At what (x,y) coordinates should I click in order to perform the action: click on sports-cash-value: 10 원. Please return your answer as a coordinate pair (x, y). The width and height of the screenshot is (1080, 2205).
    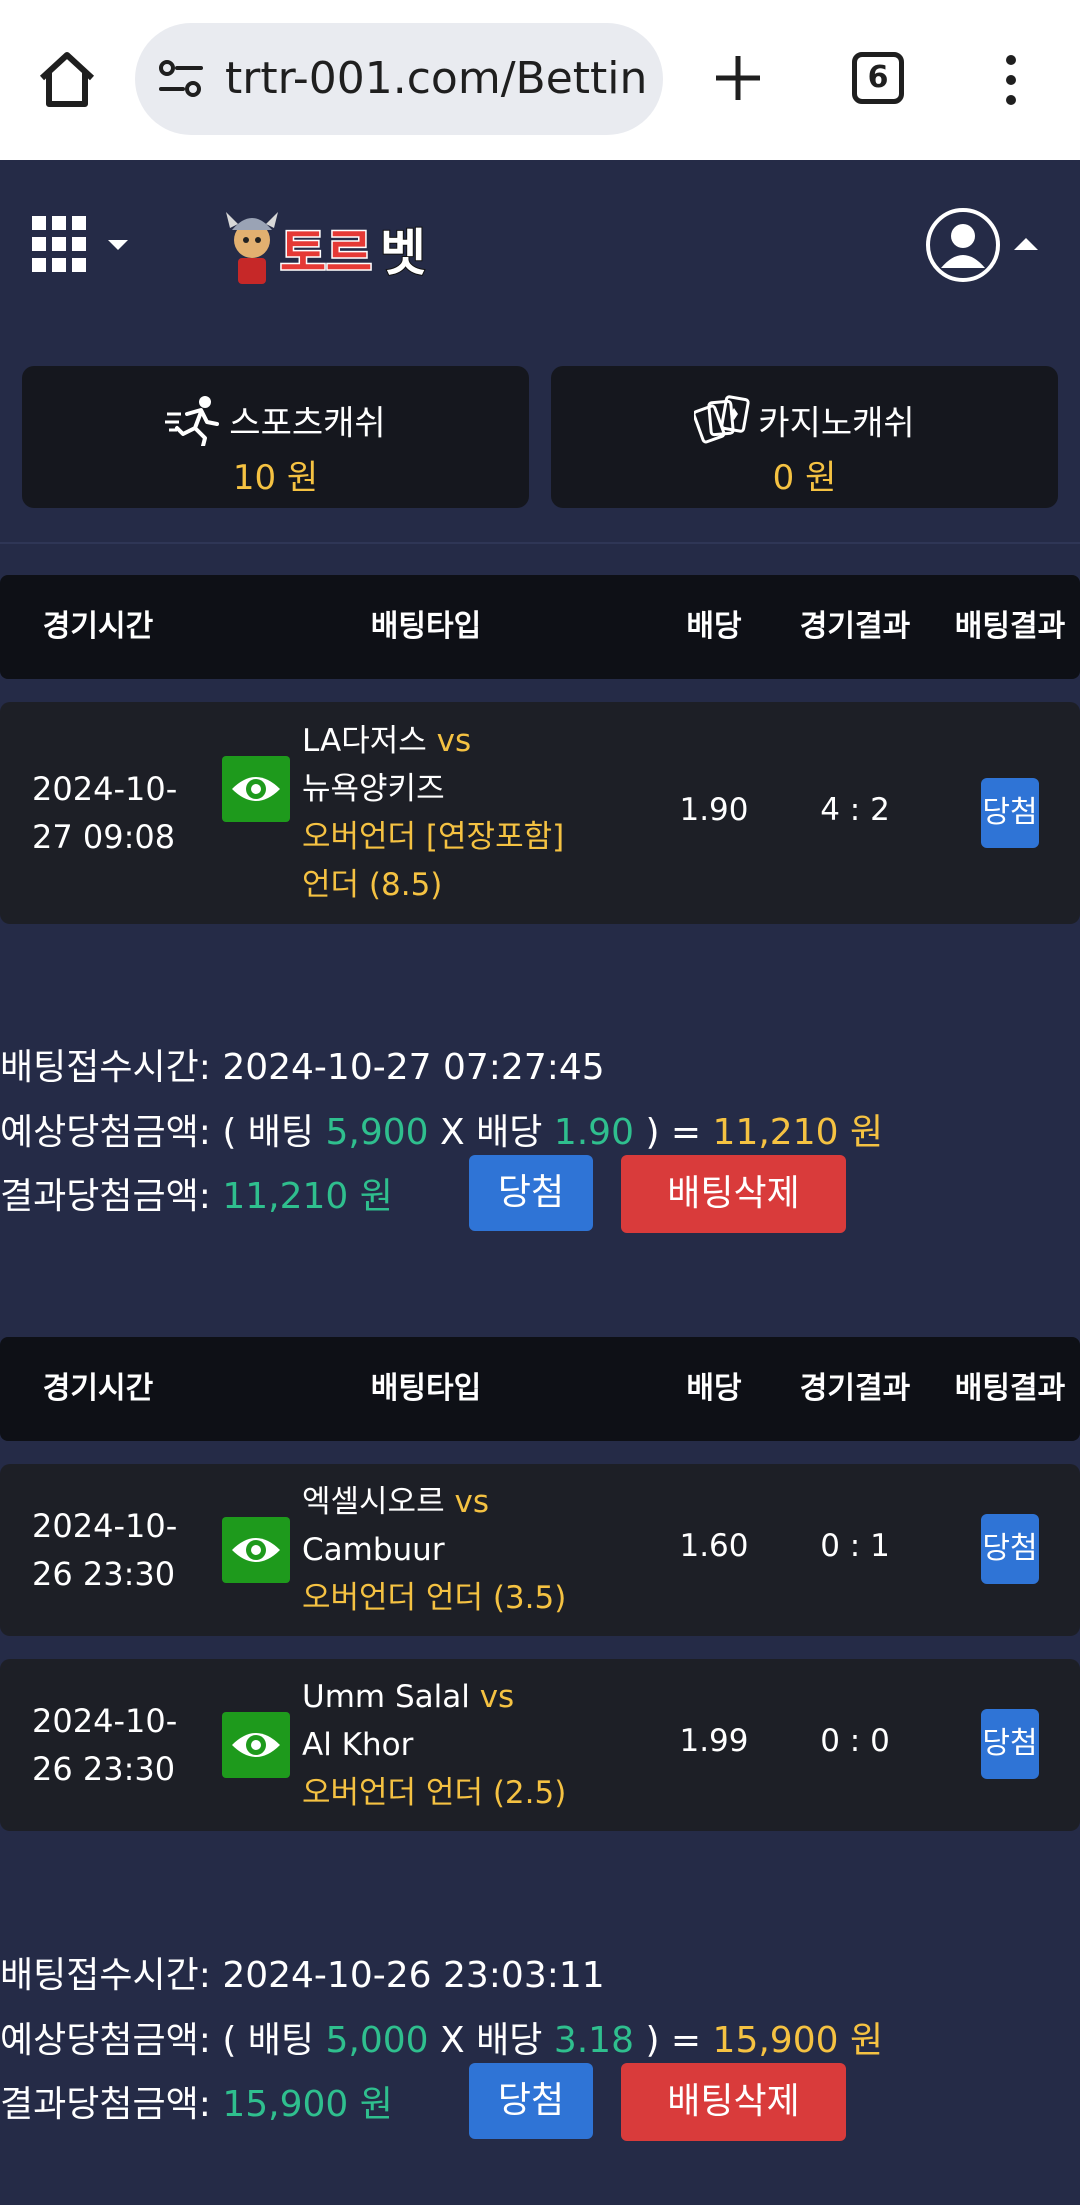
    Looking at the image, I should click on (275, 478).